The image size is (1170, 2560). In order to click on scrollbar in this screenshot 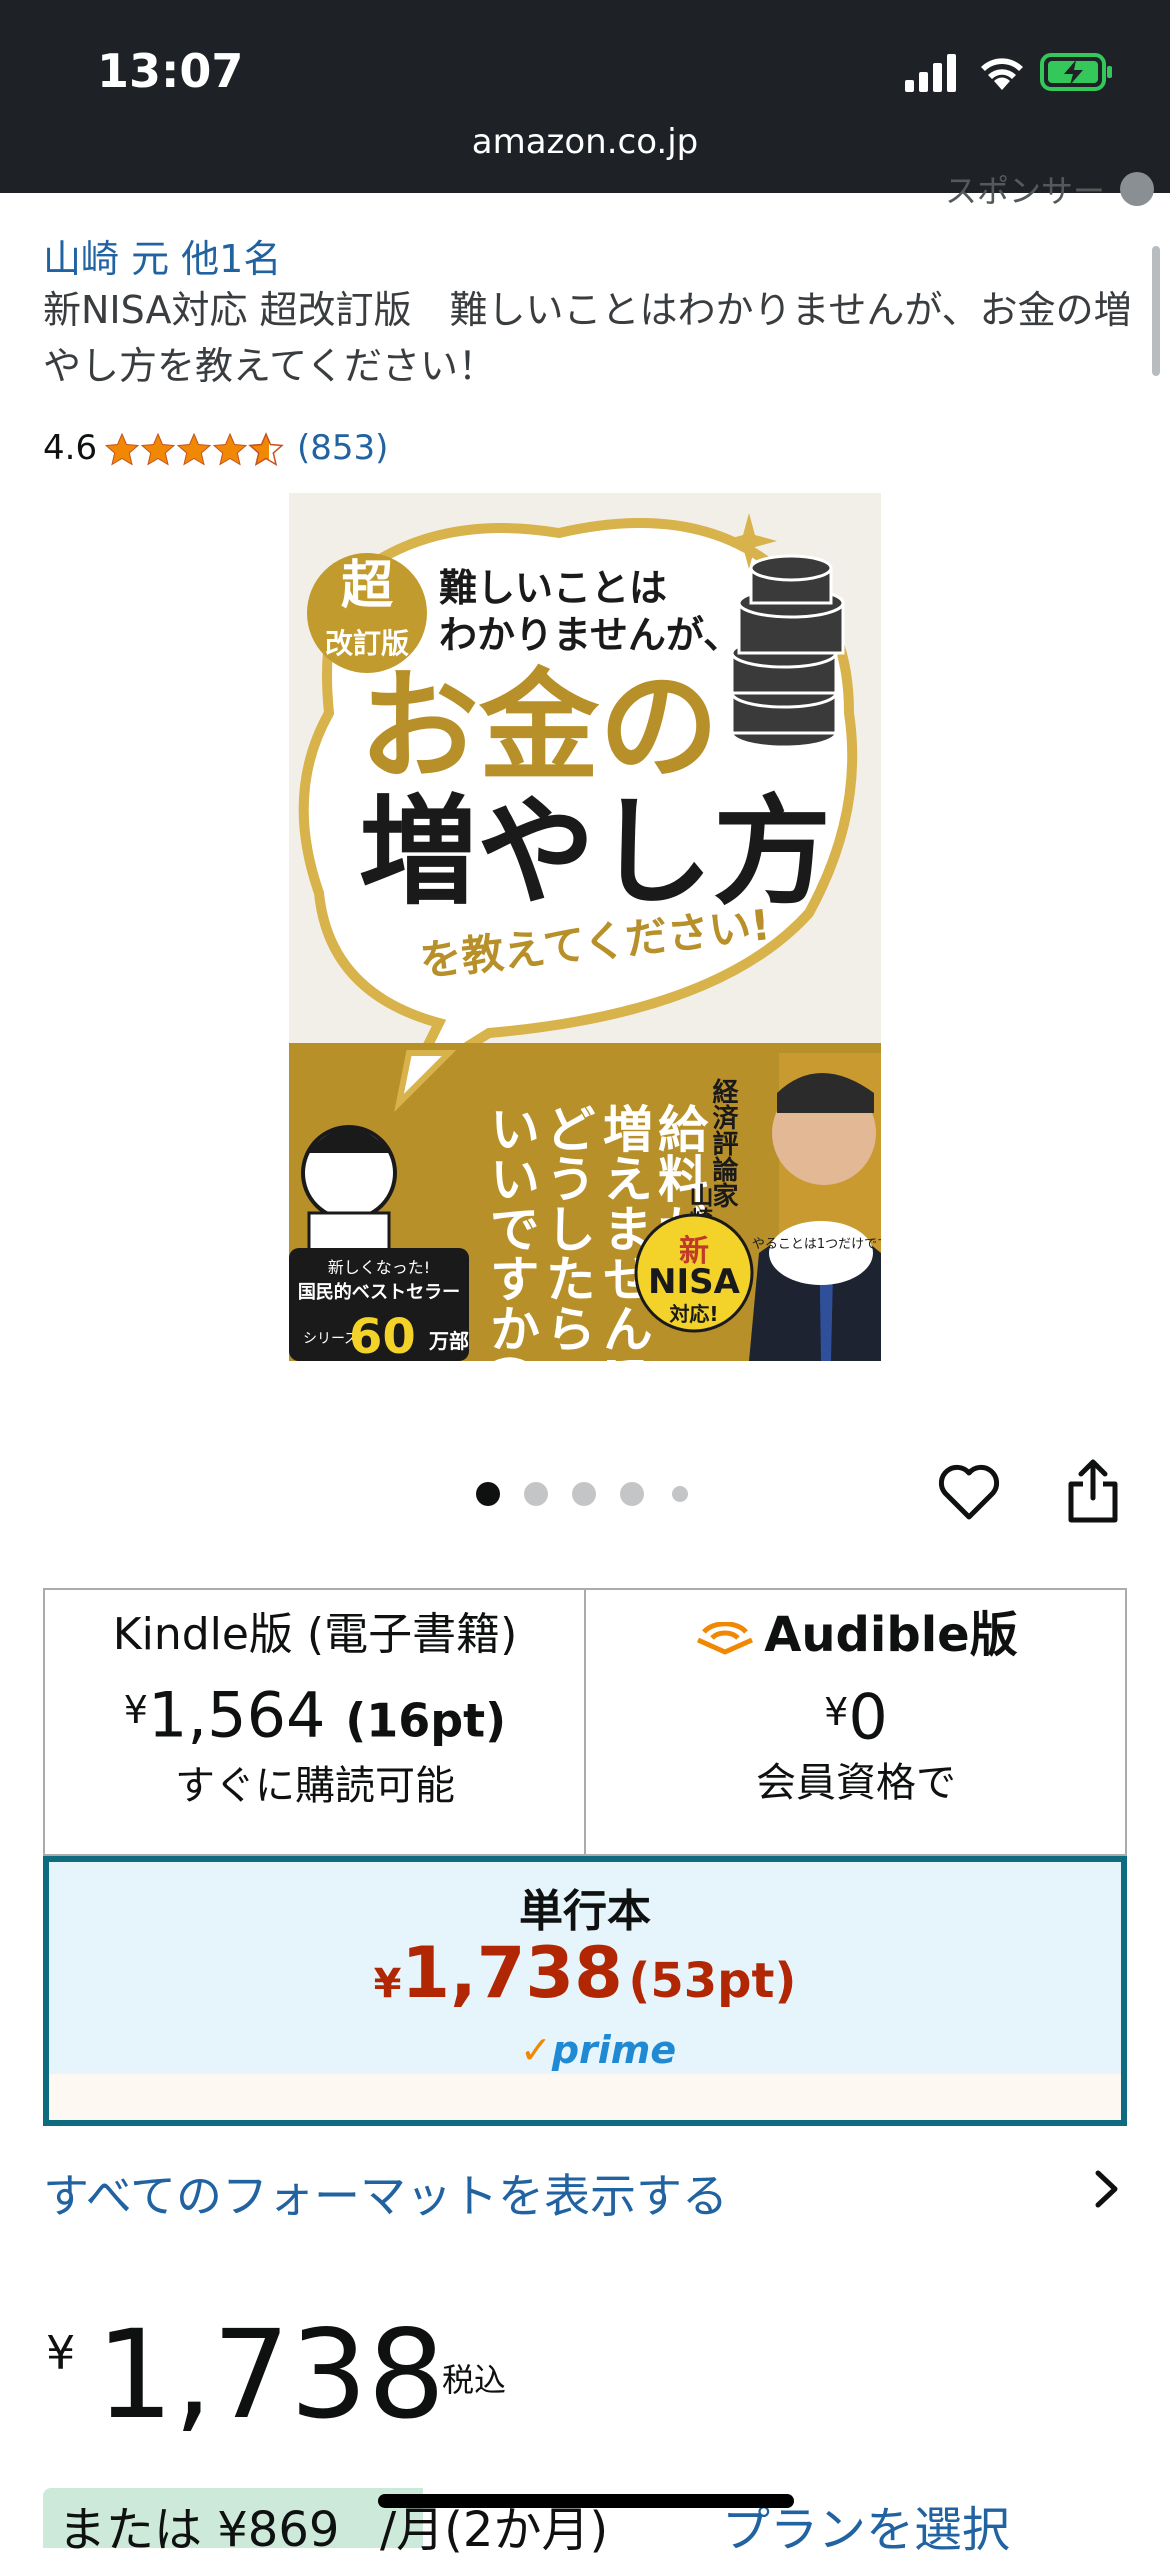, I will do `click(1156, 311)`.